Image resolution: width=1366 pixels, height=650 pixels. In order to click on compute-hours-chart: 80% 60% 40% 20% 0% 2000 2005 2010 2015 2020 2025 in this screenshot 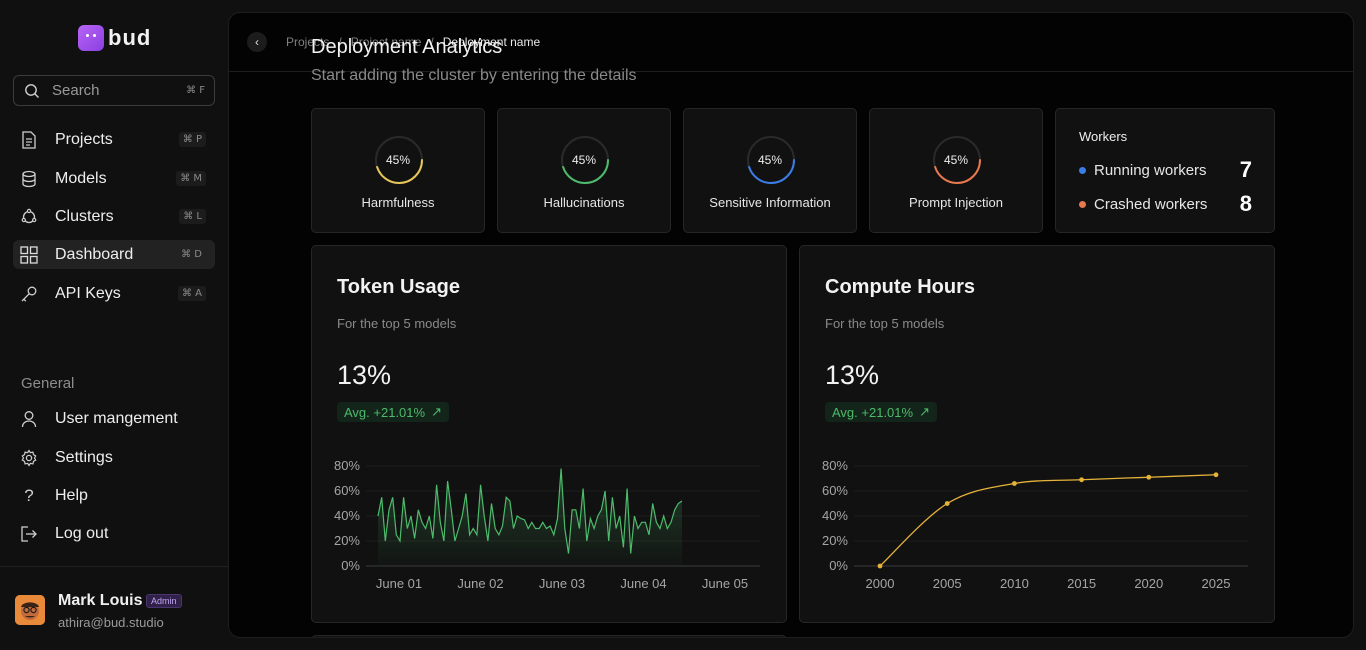, I will do `click(1035, 524)`.